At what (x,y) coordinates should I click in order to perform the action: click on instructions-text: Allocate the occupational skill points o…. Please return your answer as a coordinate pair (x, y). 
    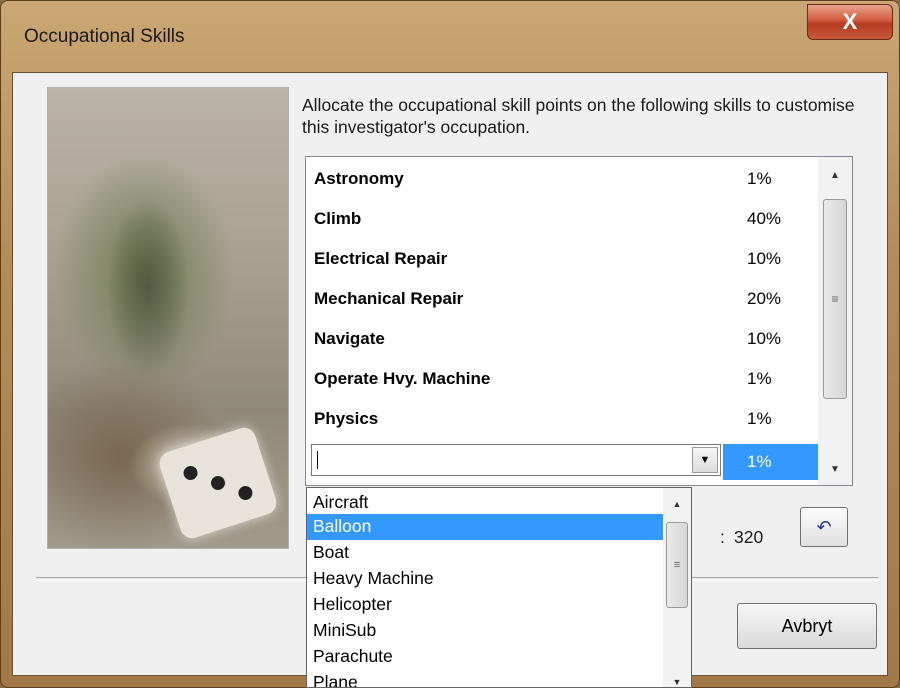
    Looking at the image, I should click on (578, 116).